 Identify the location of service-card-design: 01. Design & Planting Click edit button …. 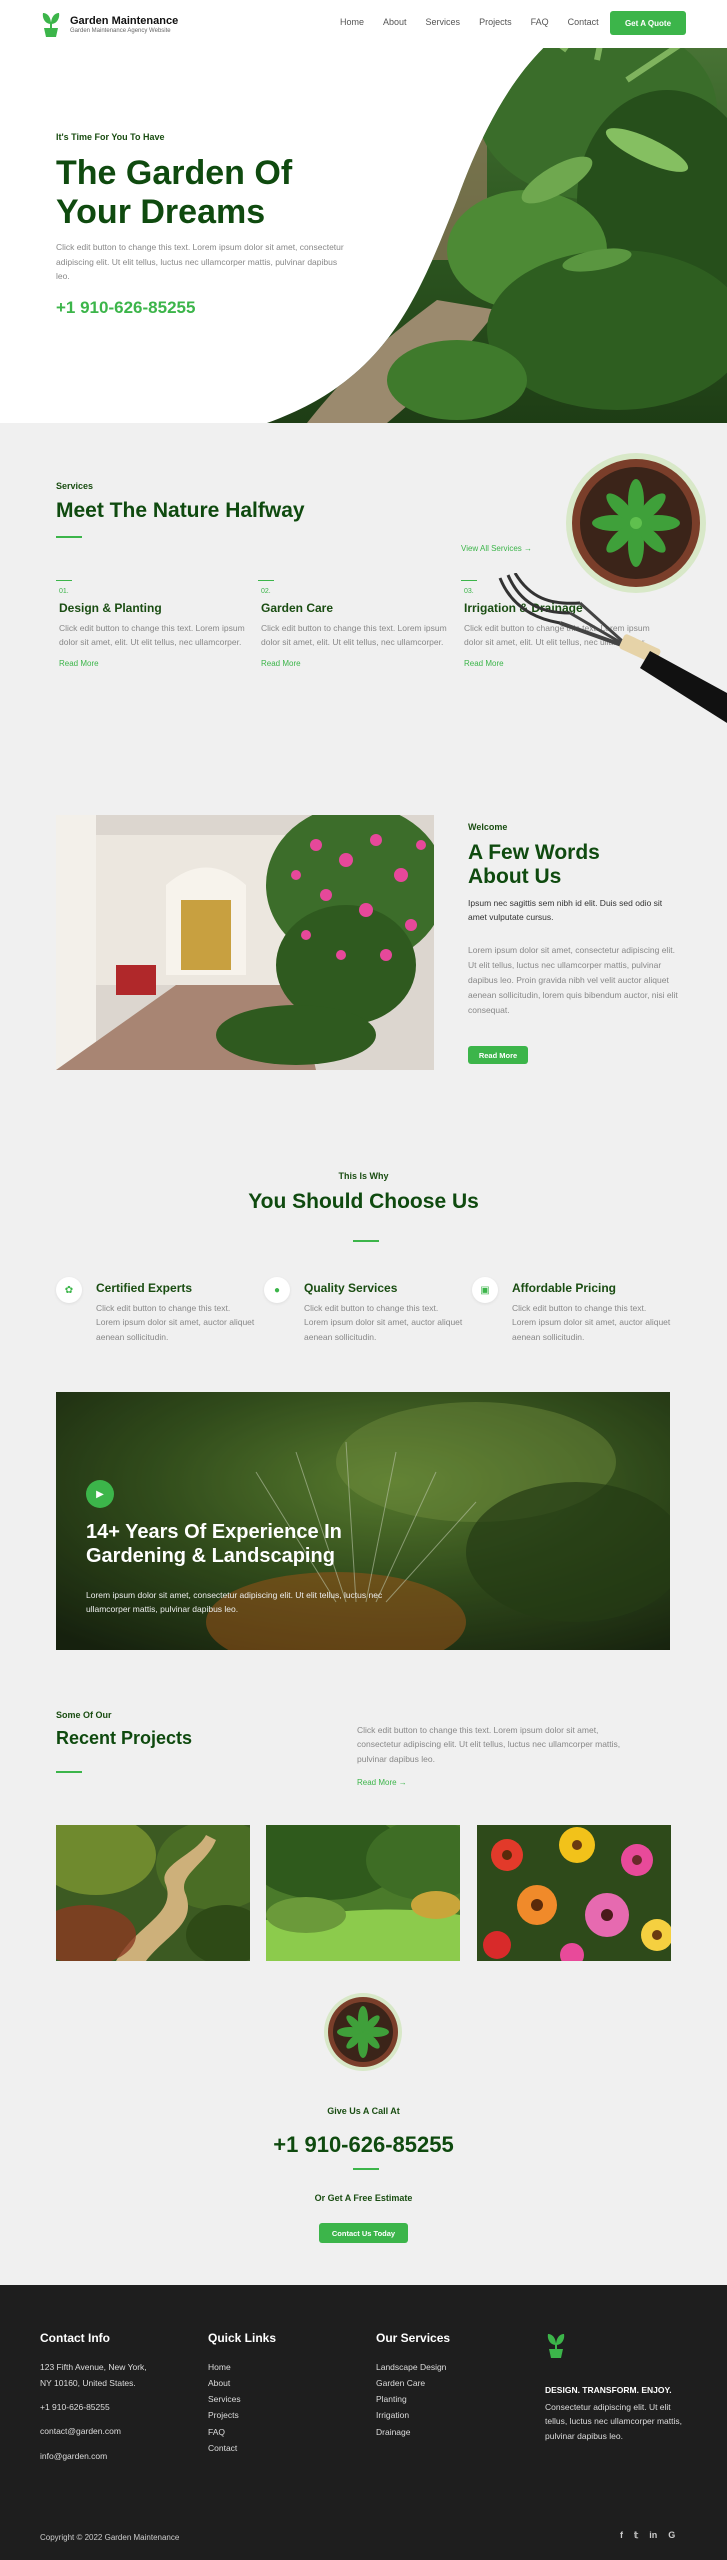
(154, 628).